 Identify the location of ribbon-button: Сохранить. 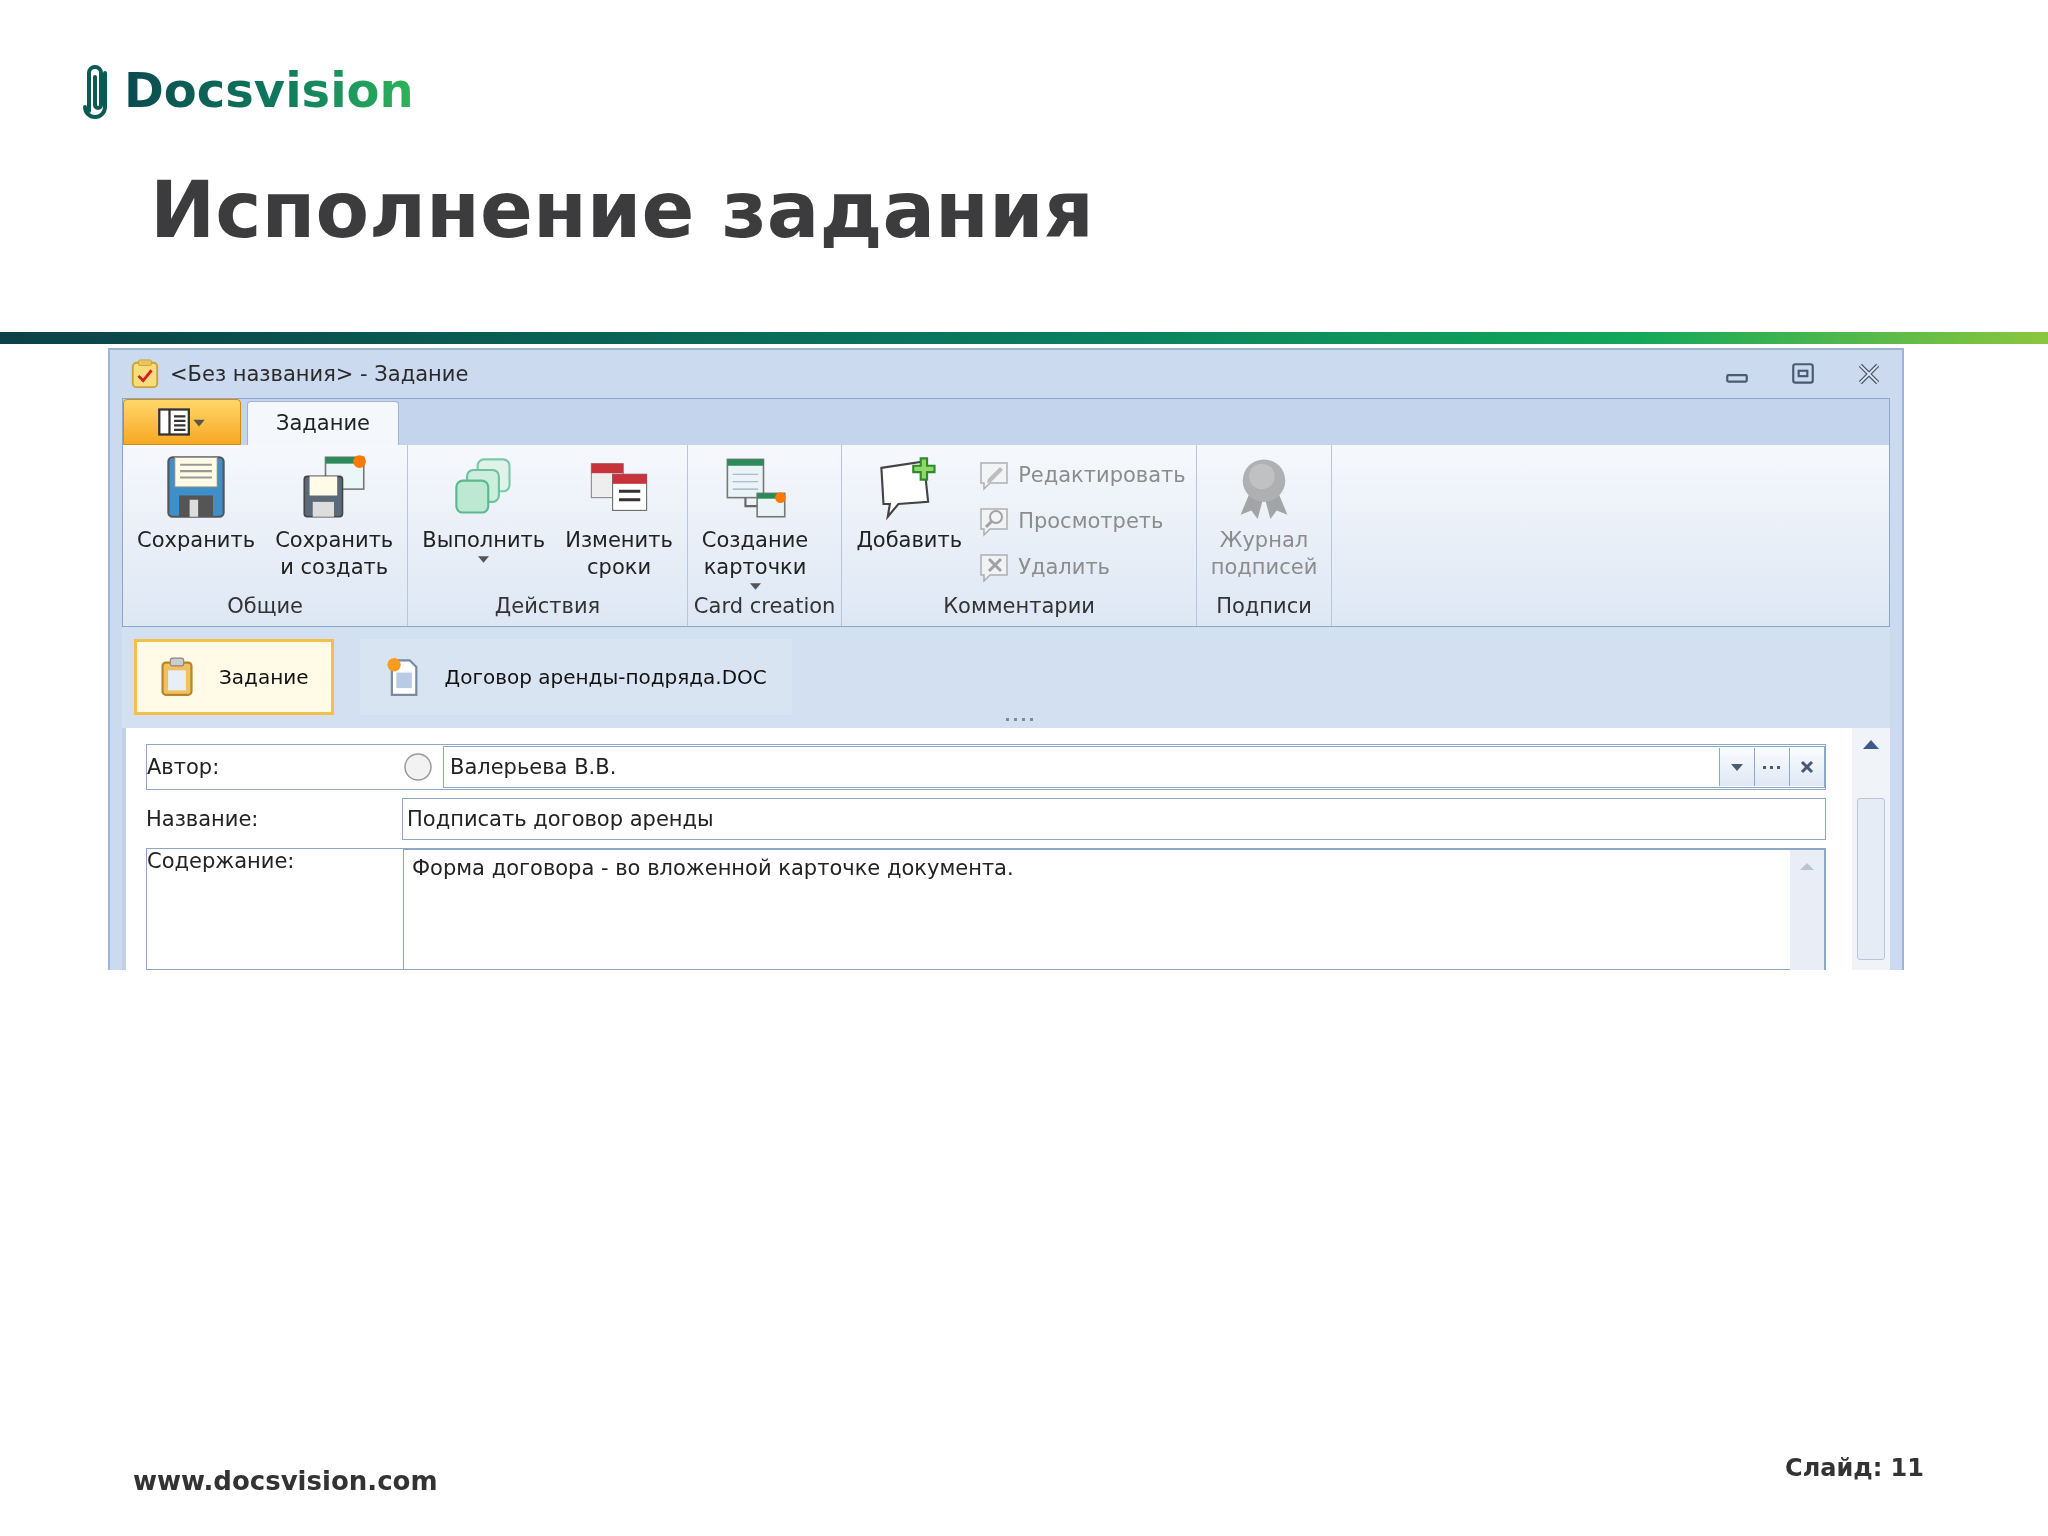
(196, 521).